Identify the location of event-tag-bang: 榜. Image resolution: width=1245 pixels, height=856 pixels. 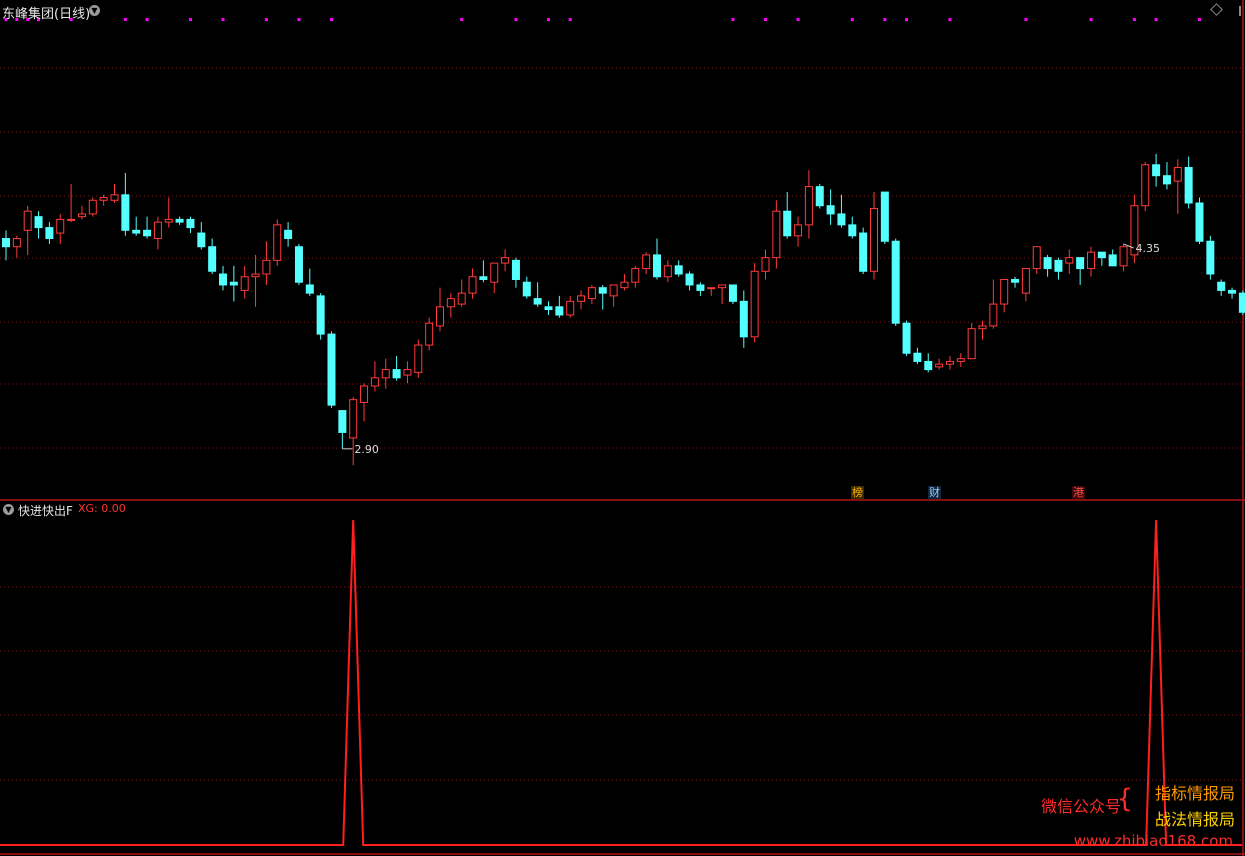
(857, 492).